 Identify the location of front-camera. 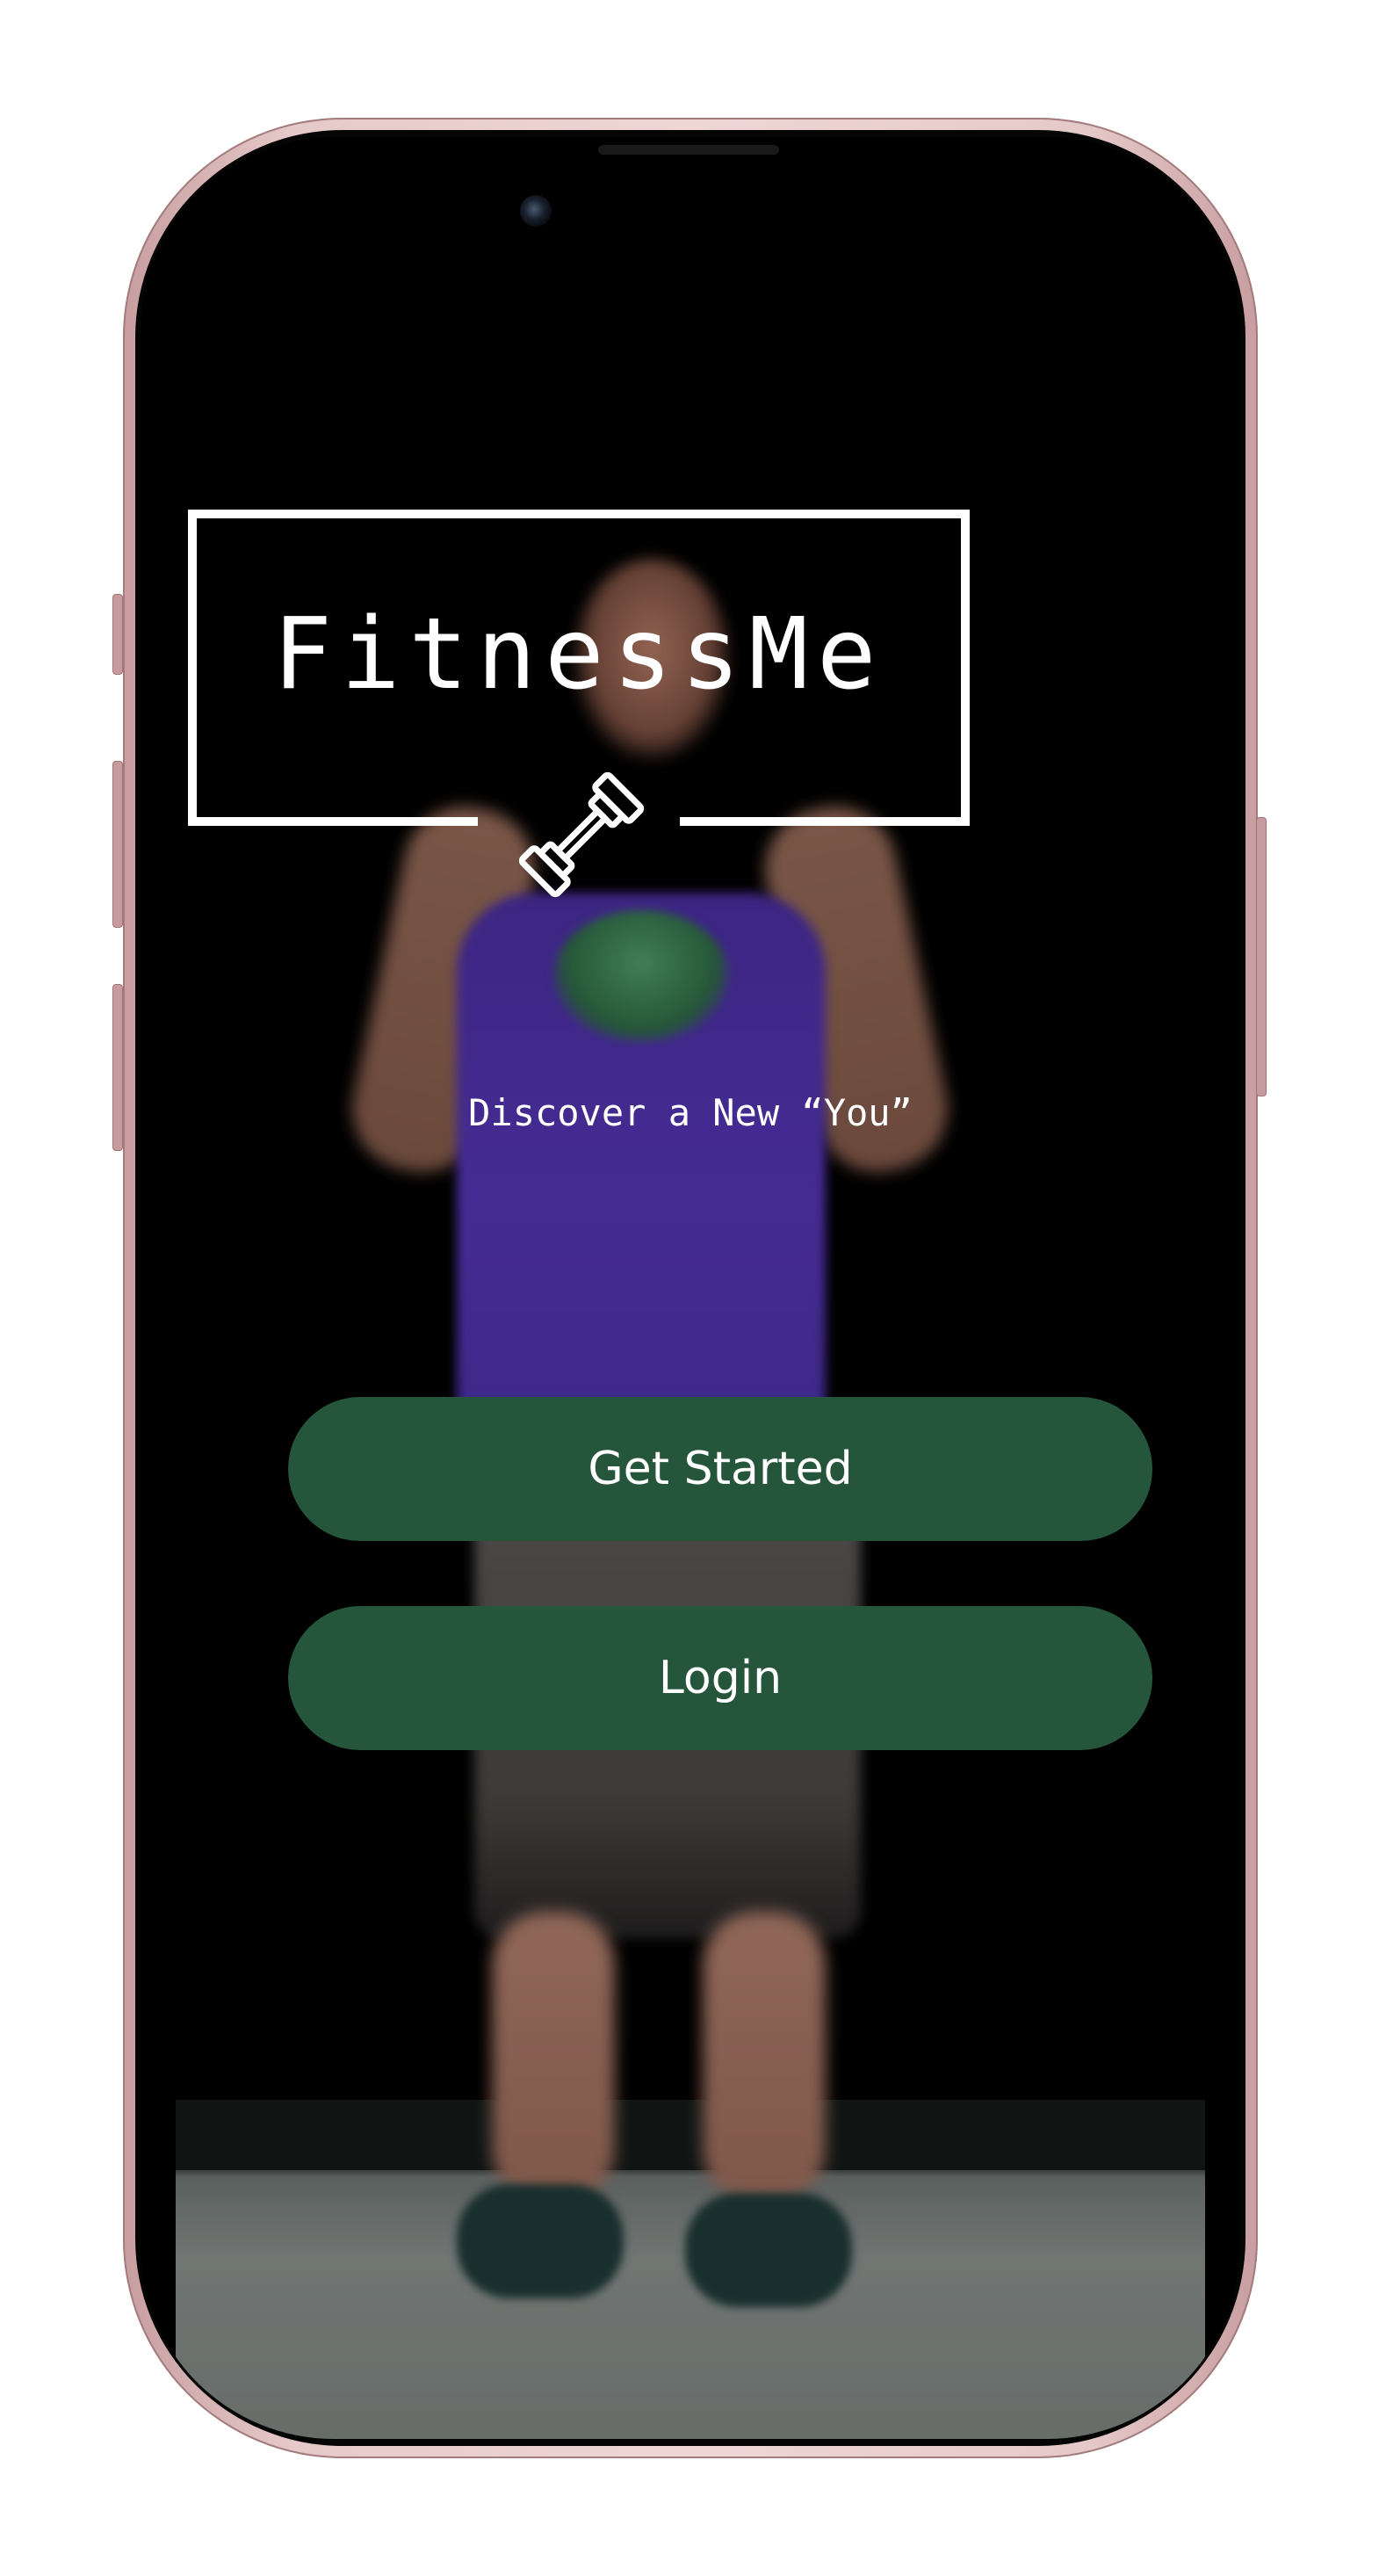
(536, 211).